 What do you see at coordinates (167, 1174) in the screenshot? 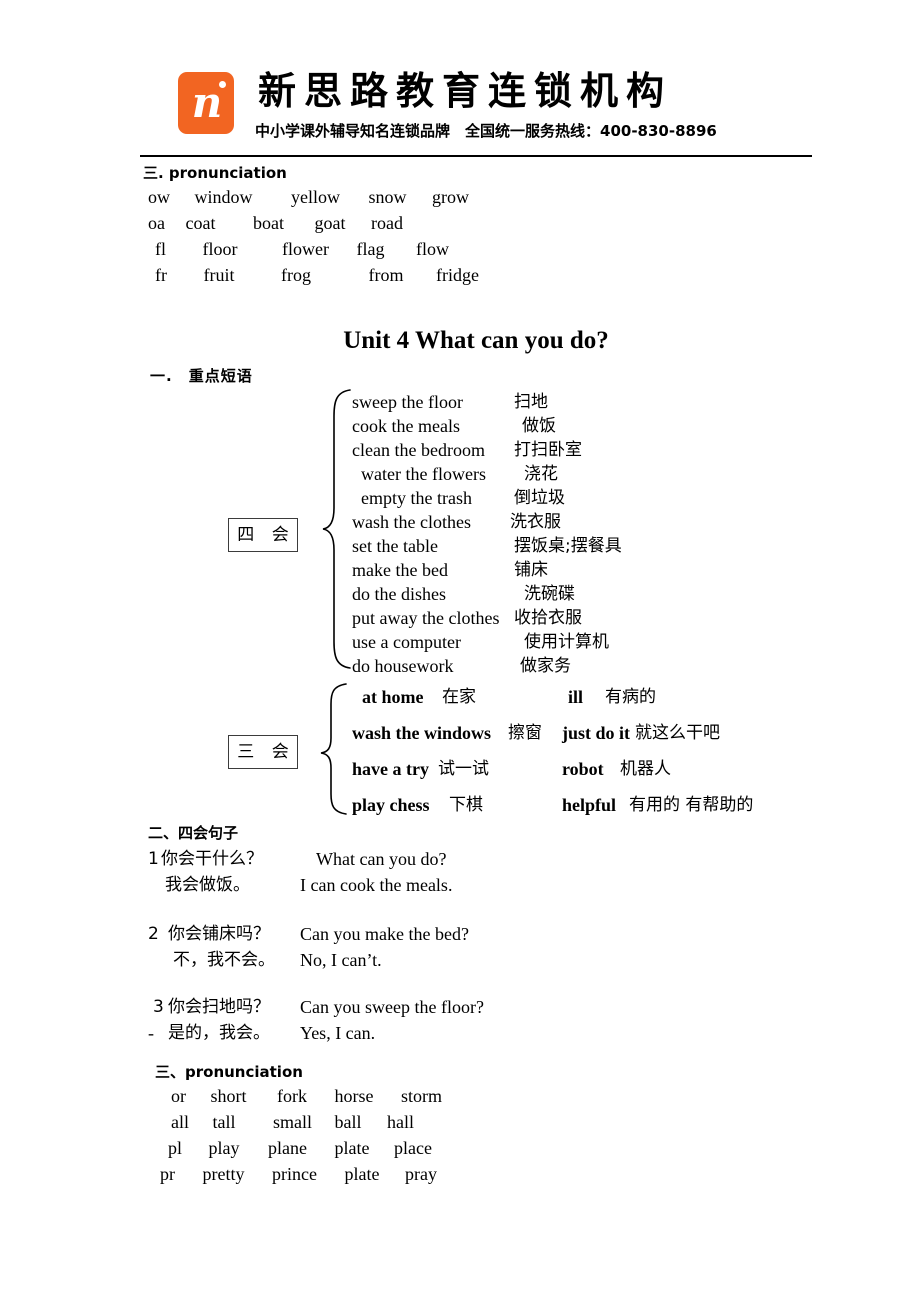
I see `pronunciation-key: pr` at bounding box center [167, 1174].